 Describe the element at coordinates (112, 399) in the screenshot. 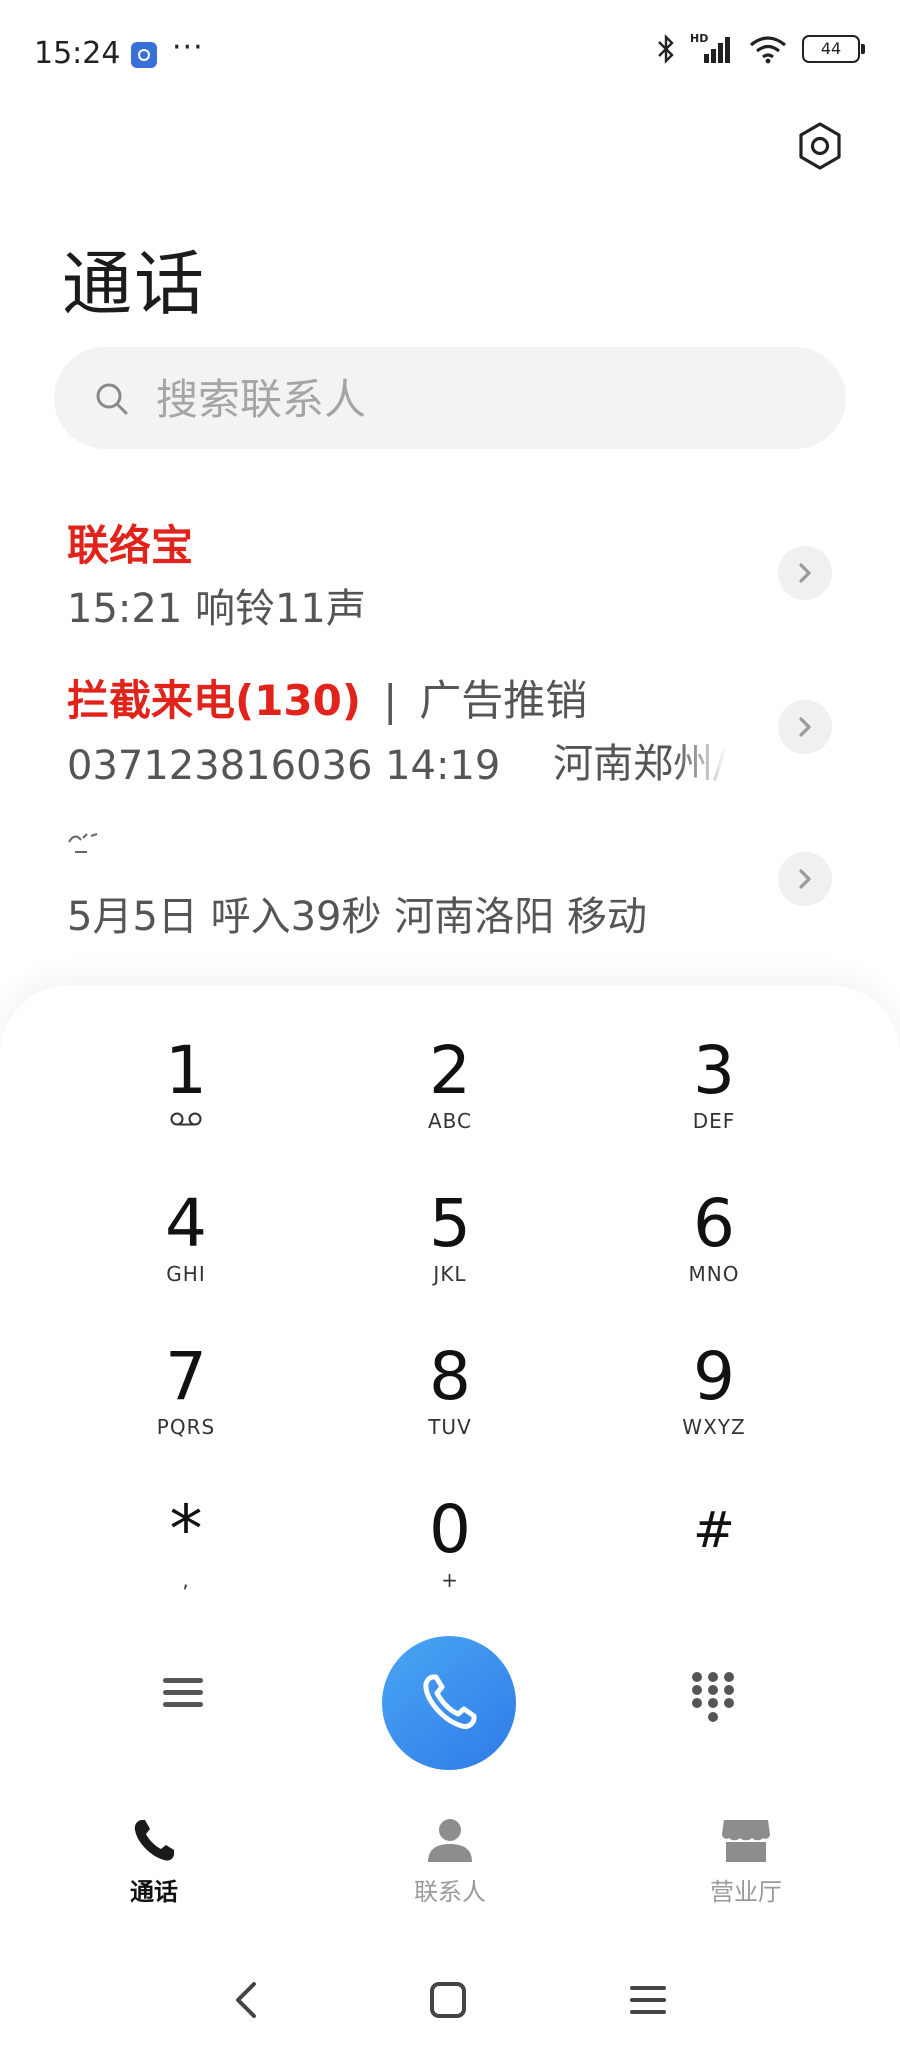

I see `search-icon` at that location.